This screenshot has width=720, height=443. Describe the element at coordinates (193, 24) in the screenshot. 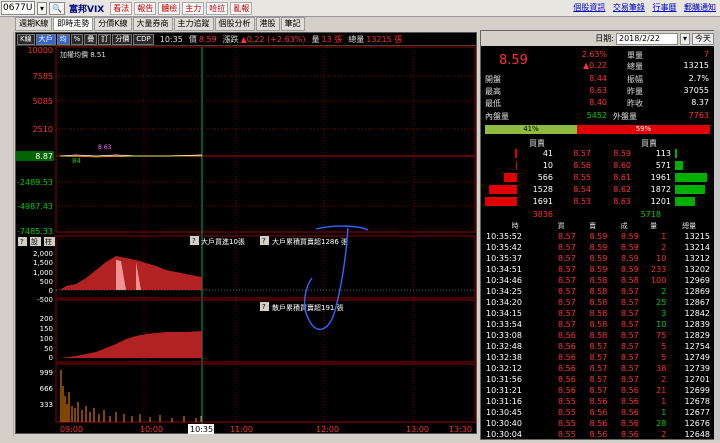

I see `tab-main-force: 主力追蹤` at that location.